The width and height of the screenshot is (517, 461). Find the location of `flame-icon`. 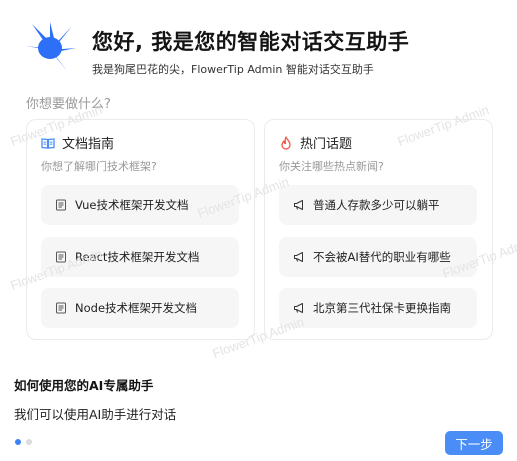

flame-icon is located at coordinates (286, 142).